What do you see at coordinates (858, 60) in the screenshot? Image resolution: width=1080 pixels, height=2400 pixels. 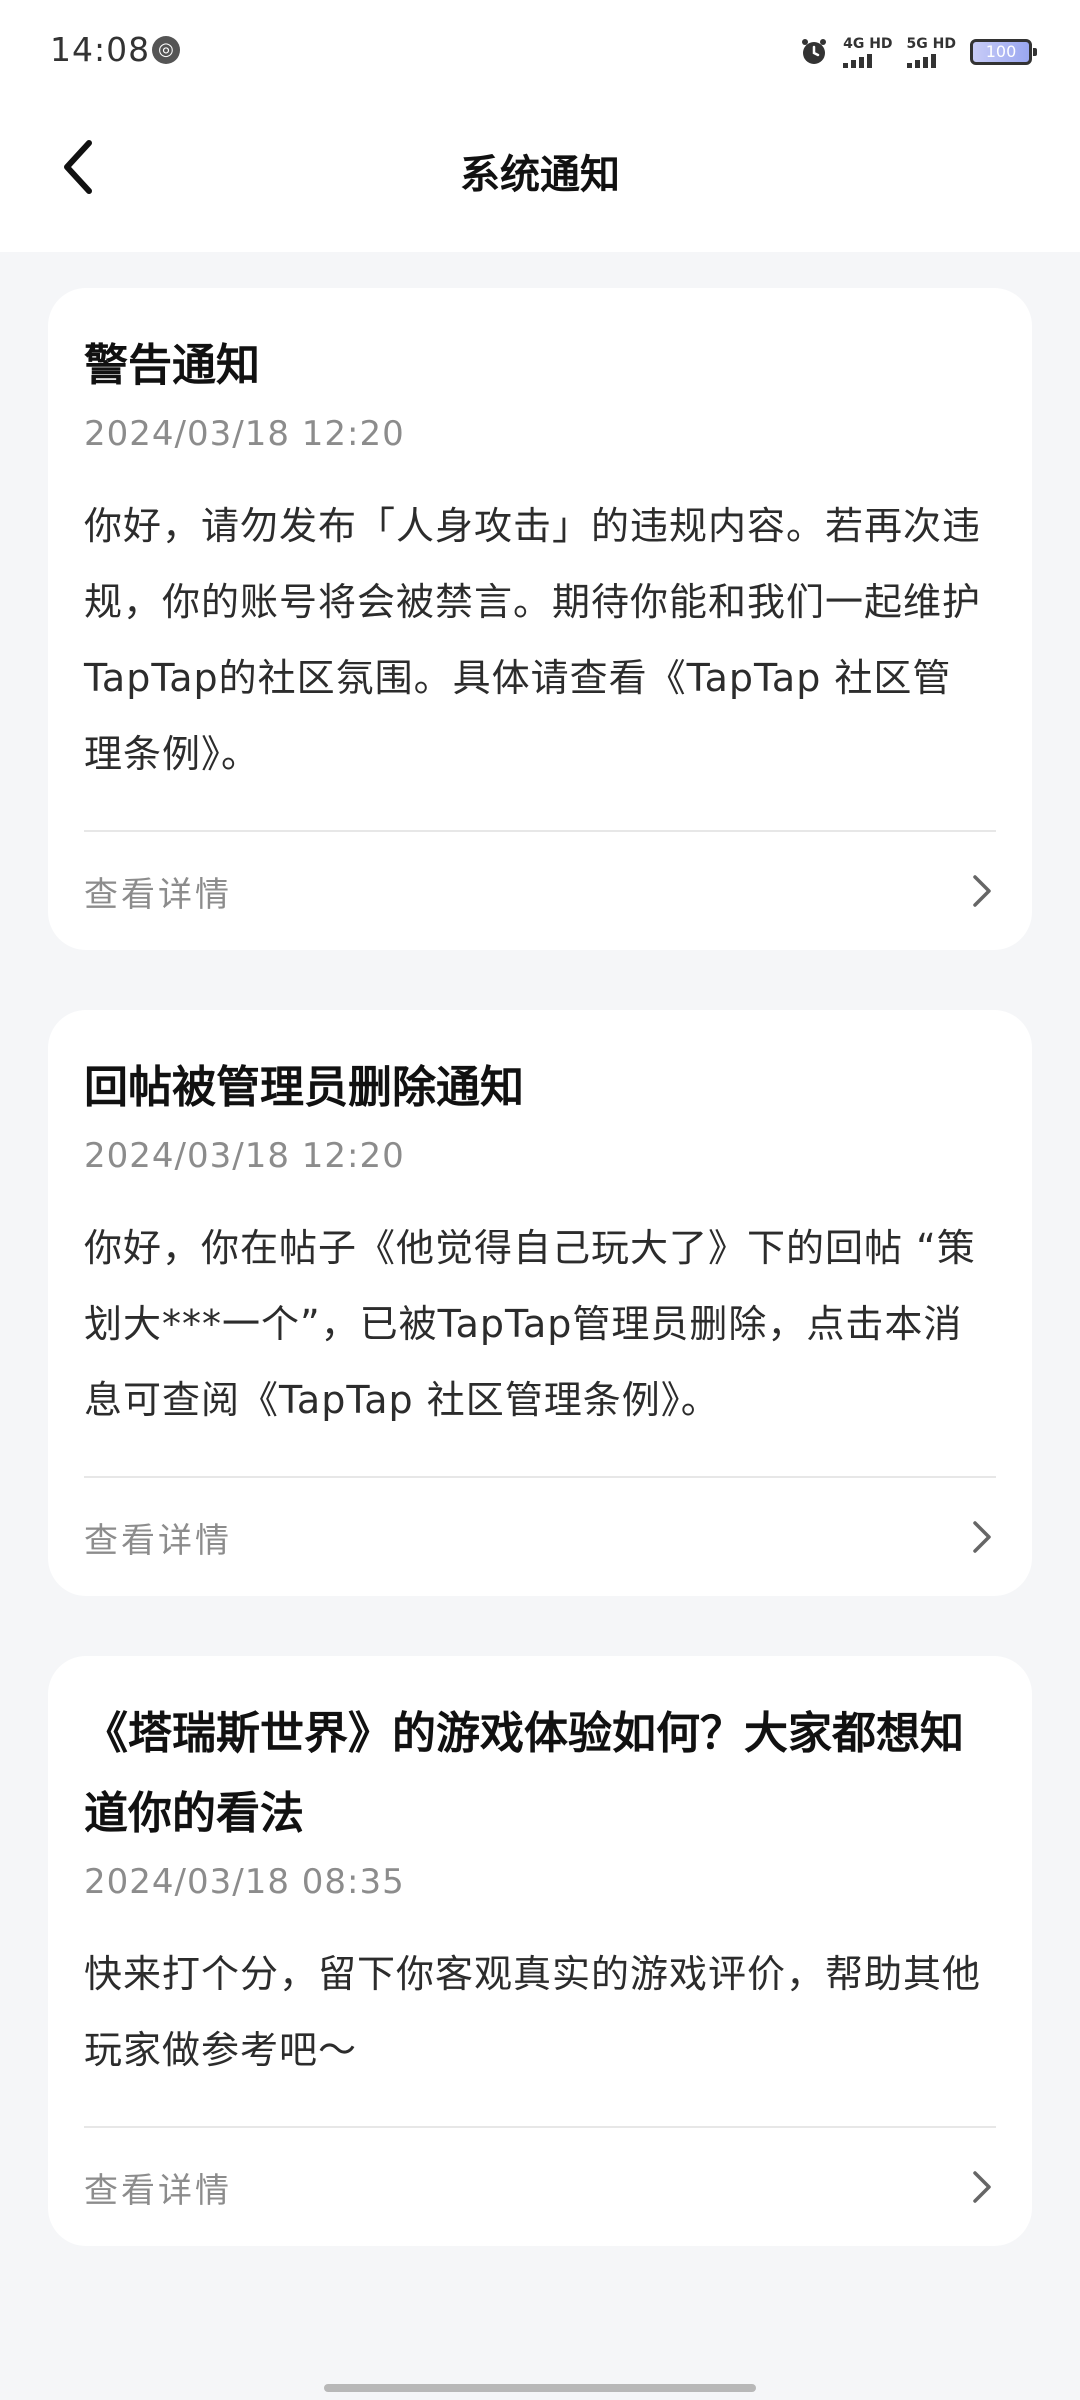 I see `signal-4g-icon` at bounding box center [858, 60].